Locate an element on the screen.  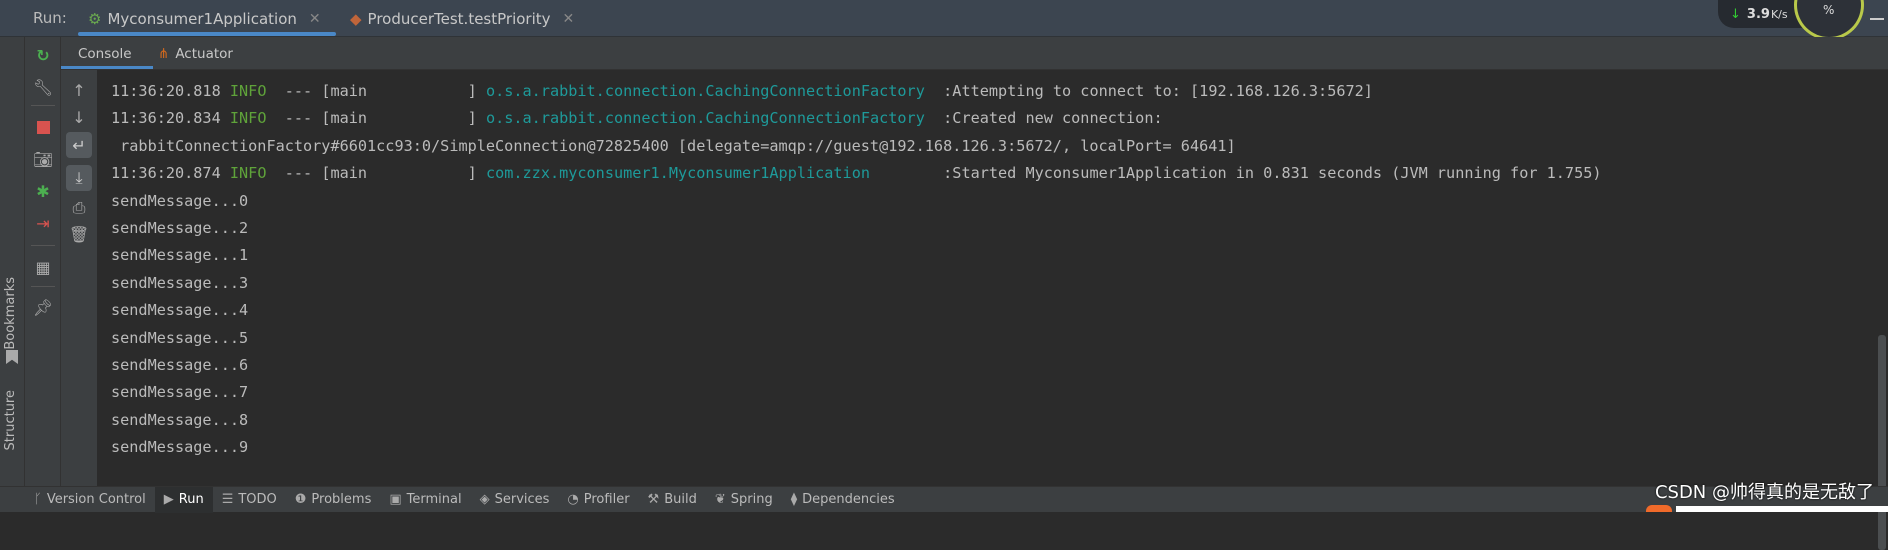
actuator-icon: ⋔ is located at coordinates (164, 53).